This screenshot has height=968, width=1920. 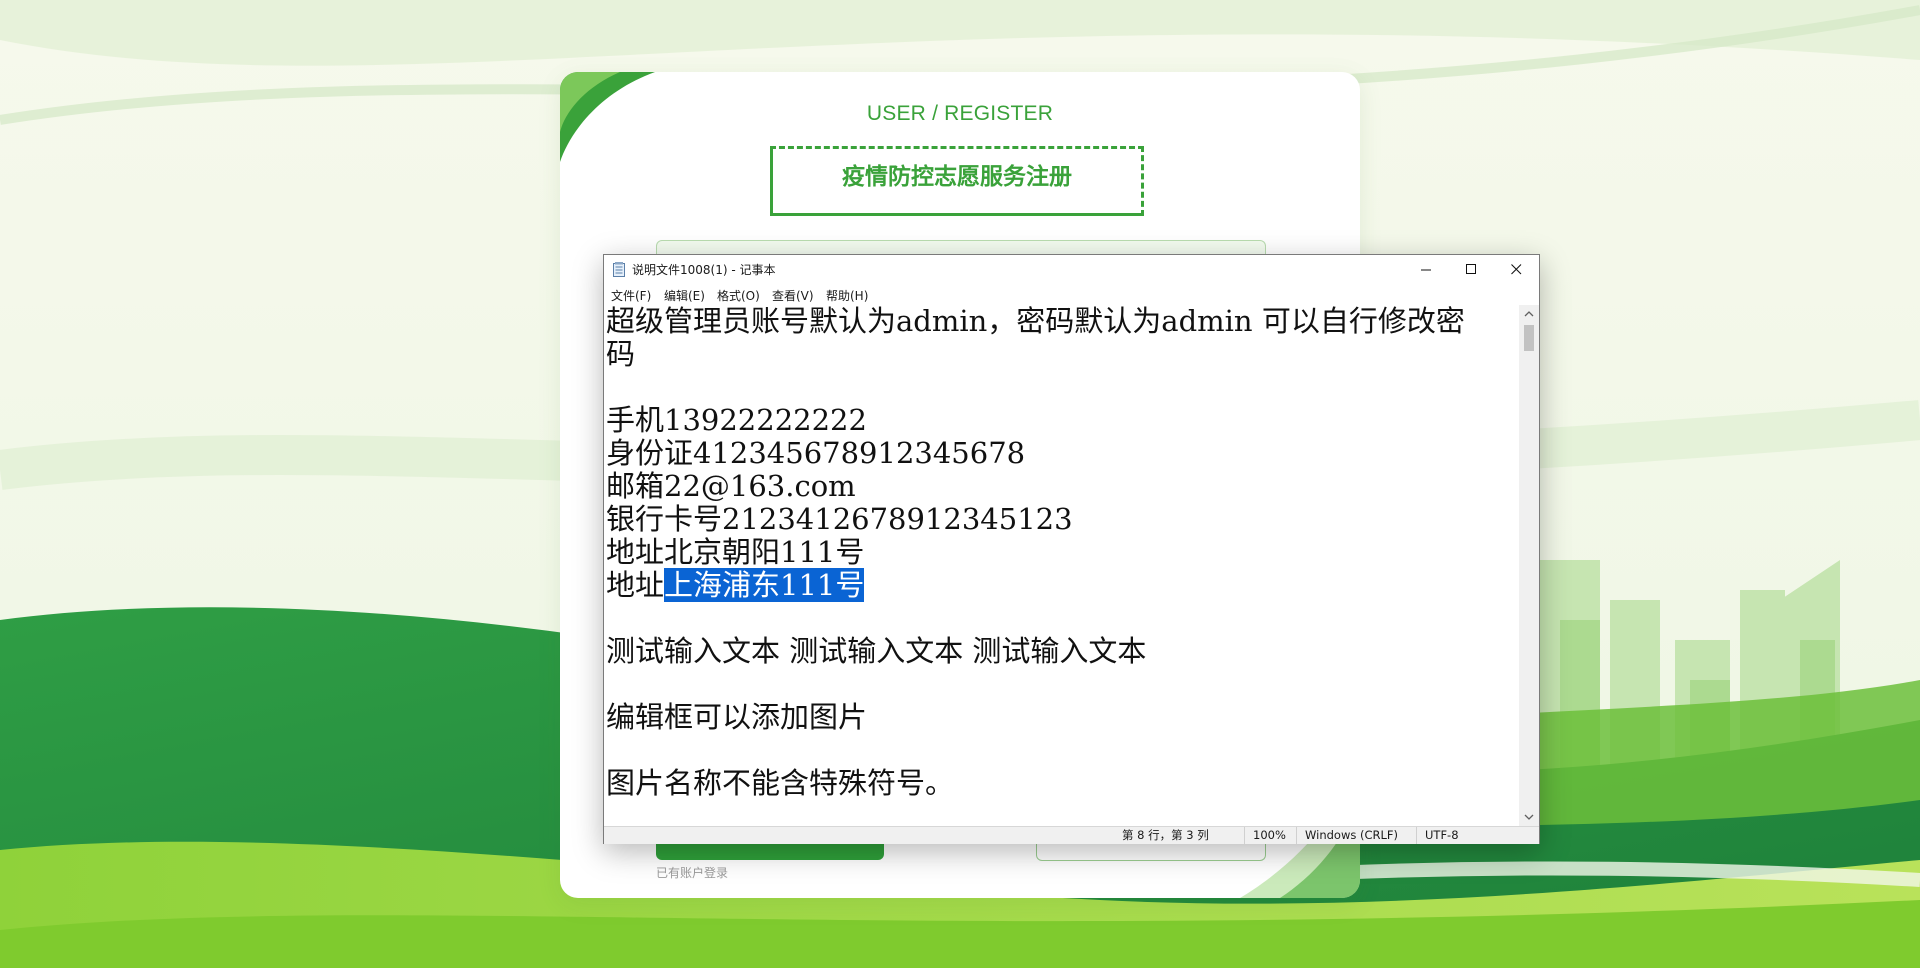 I want to click on text-line: 地址北京朝阳111号, so click(x=735, y=552).